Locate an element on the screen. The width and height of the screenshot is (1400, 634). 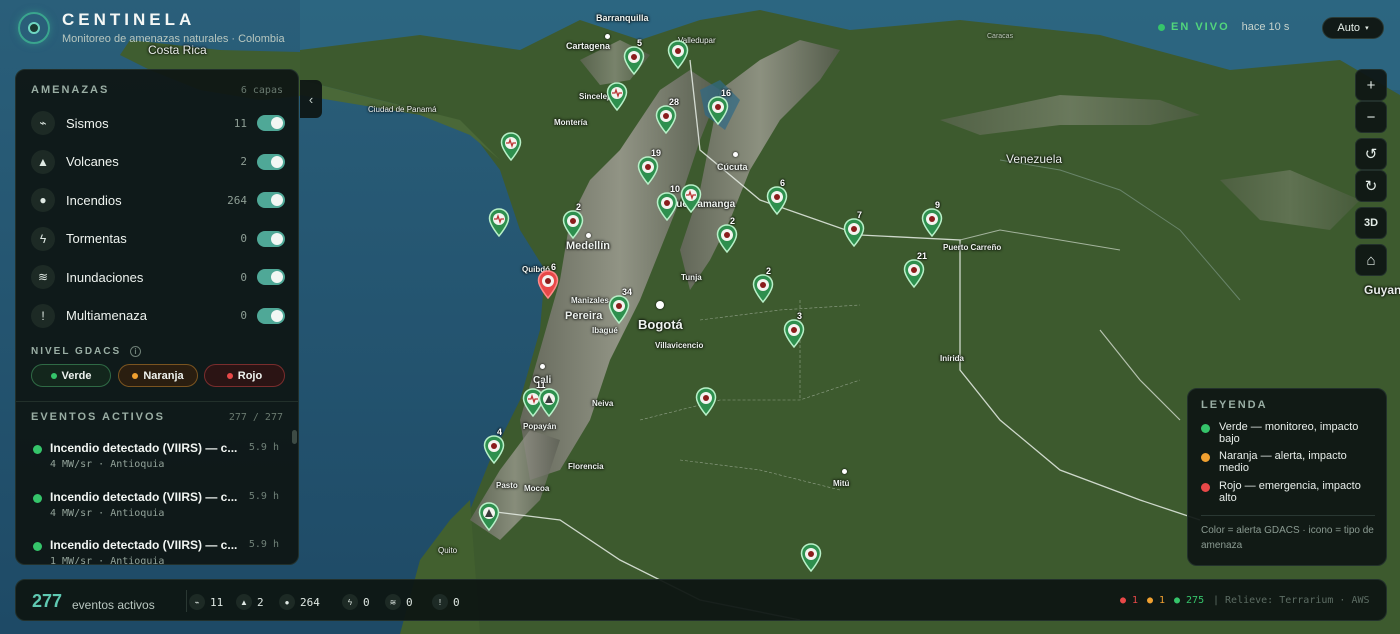
threats-title: AMENAZAS is located at coordinates (70, 90).